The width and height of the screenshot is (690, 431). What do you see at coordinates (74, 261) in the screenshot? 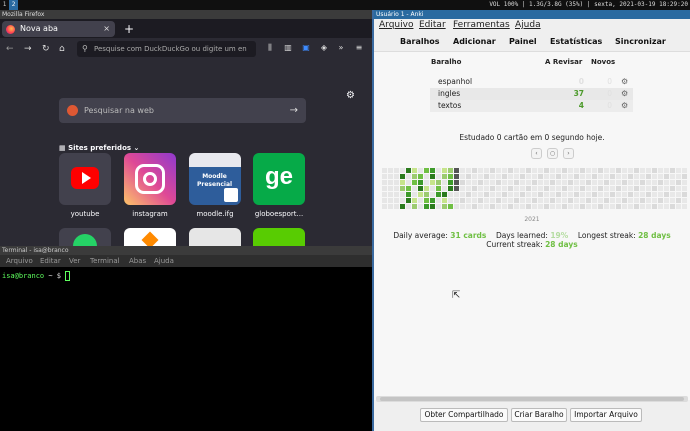
I see `menu-ver: Ver` at bounding box center [74, 261].